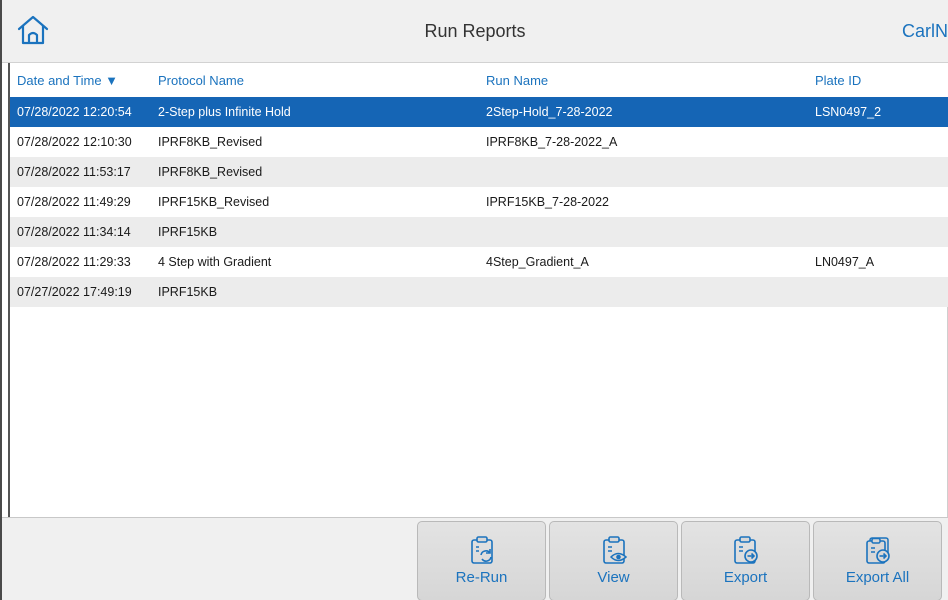 The width and height of the screenshot is (948, 600). I want to click on clipboard-eye-icon, so click(614, 550).